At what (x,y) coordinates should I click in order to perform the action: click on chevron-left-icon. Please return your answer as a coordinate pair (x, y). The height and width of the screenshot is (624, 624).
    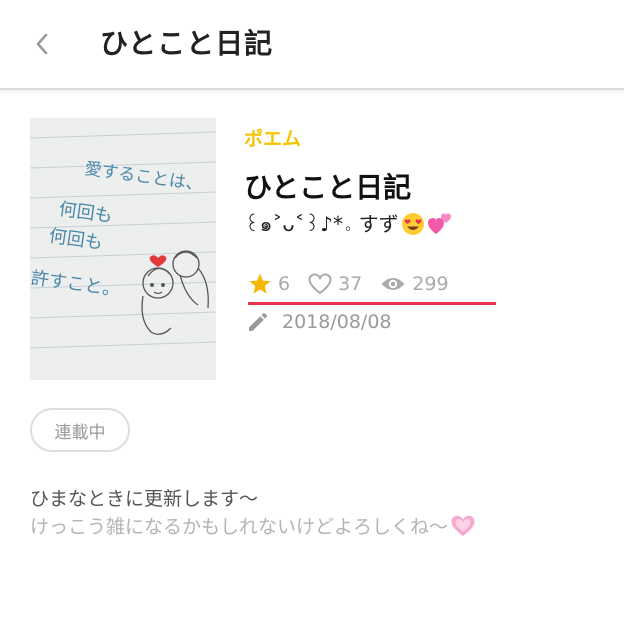
    Looking at the image, I should click on (42, 44).